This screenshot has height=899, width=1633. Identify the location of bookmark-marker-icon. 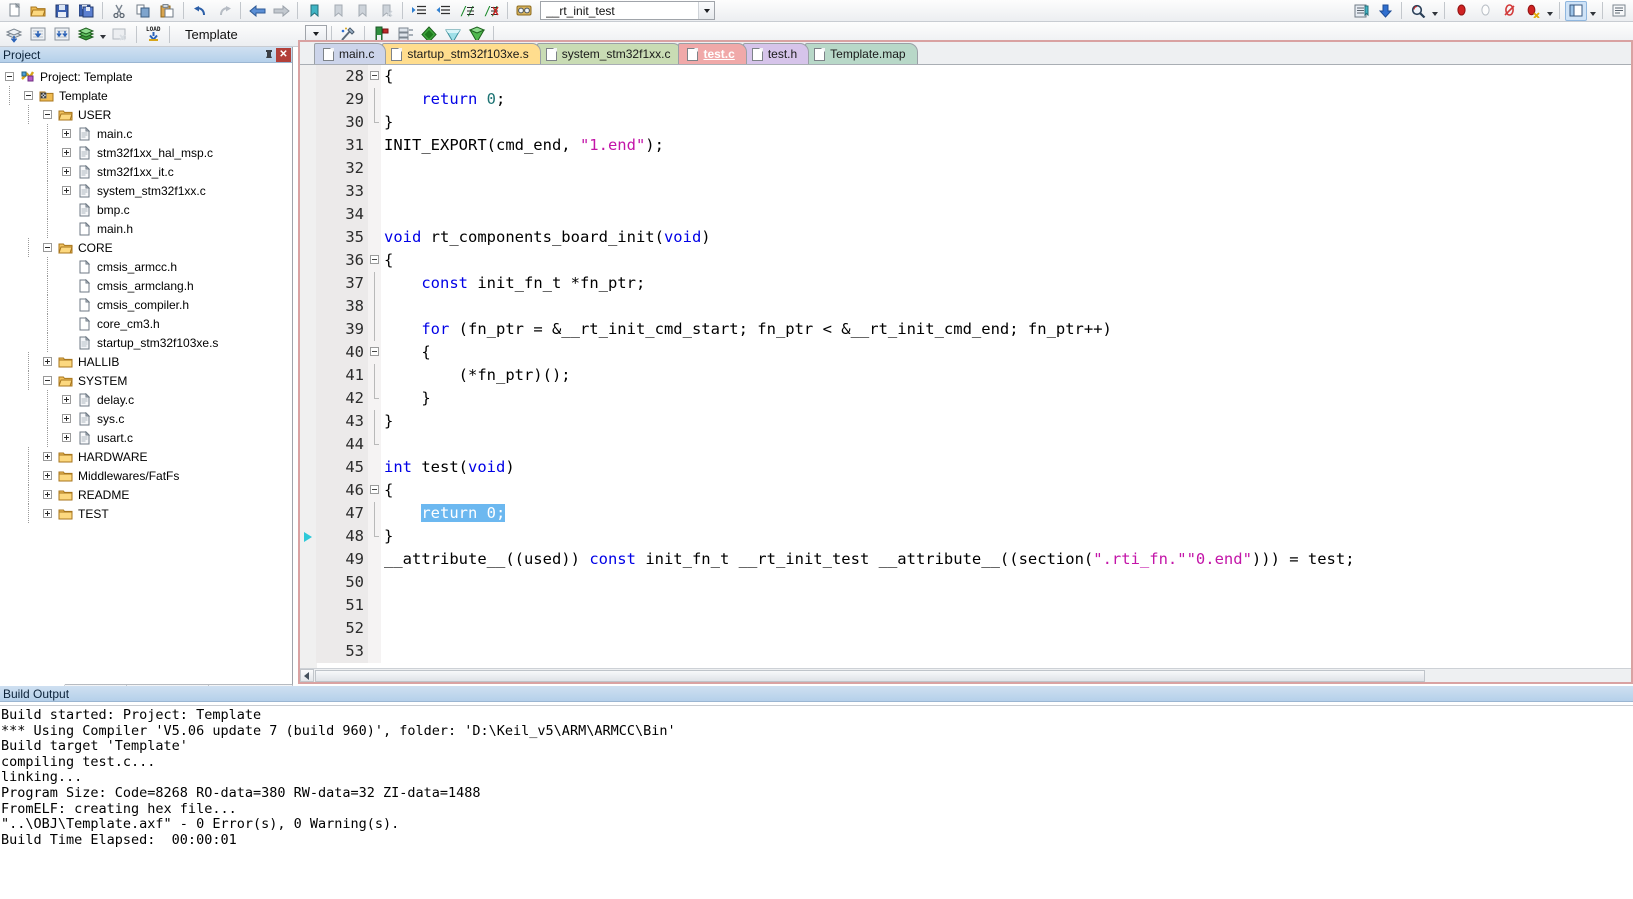
(308, 536).